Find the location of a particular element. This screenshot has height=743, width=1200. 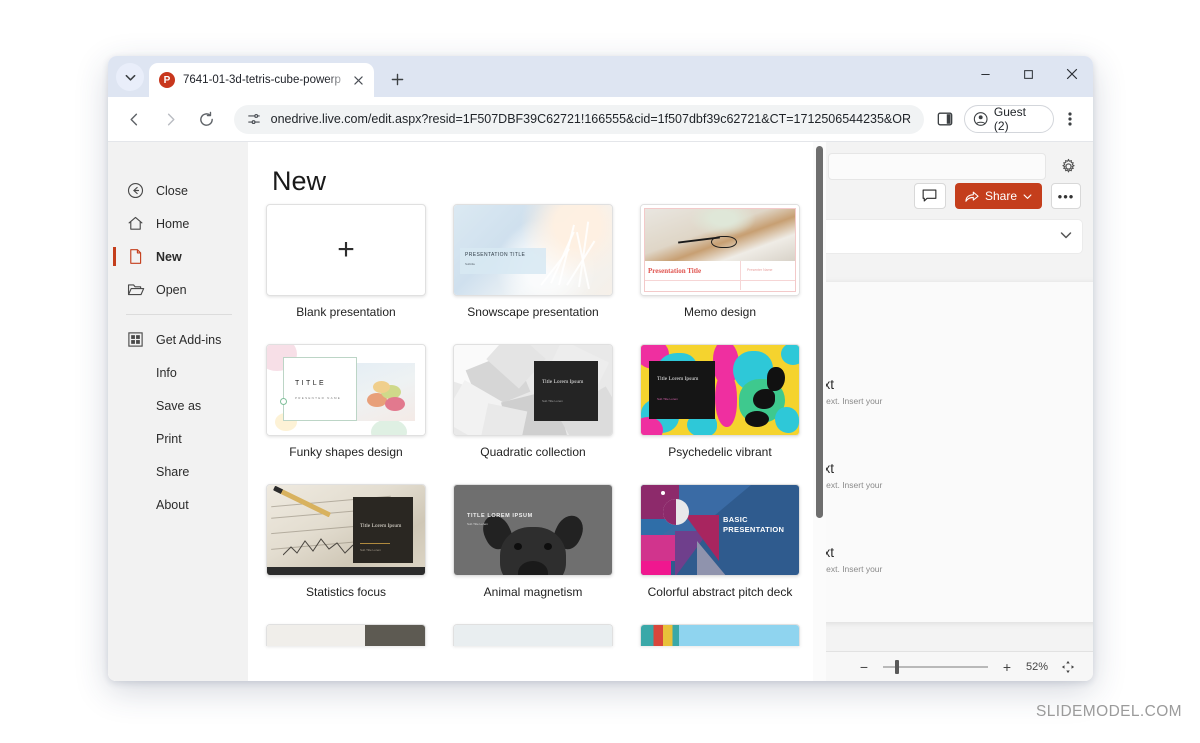

search-input is located at coordinates (937, 166).